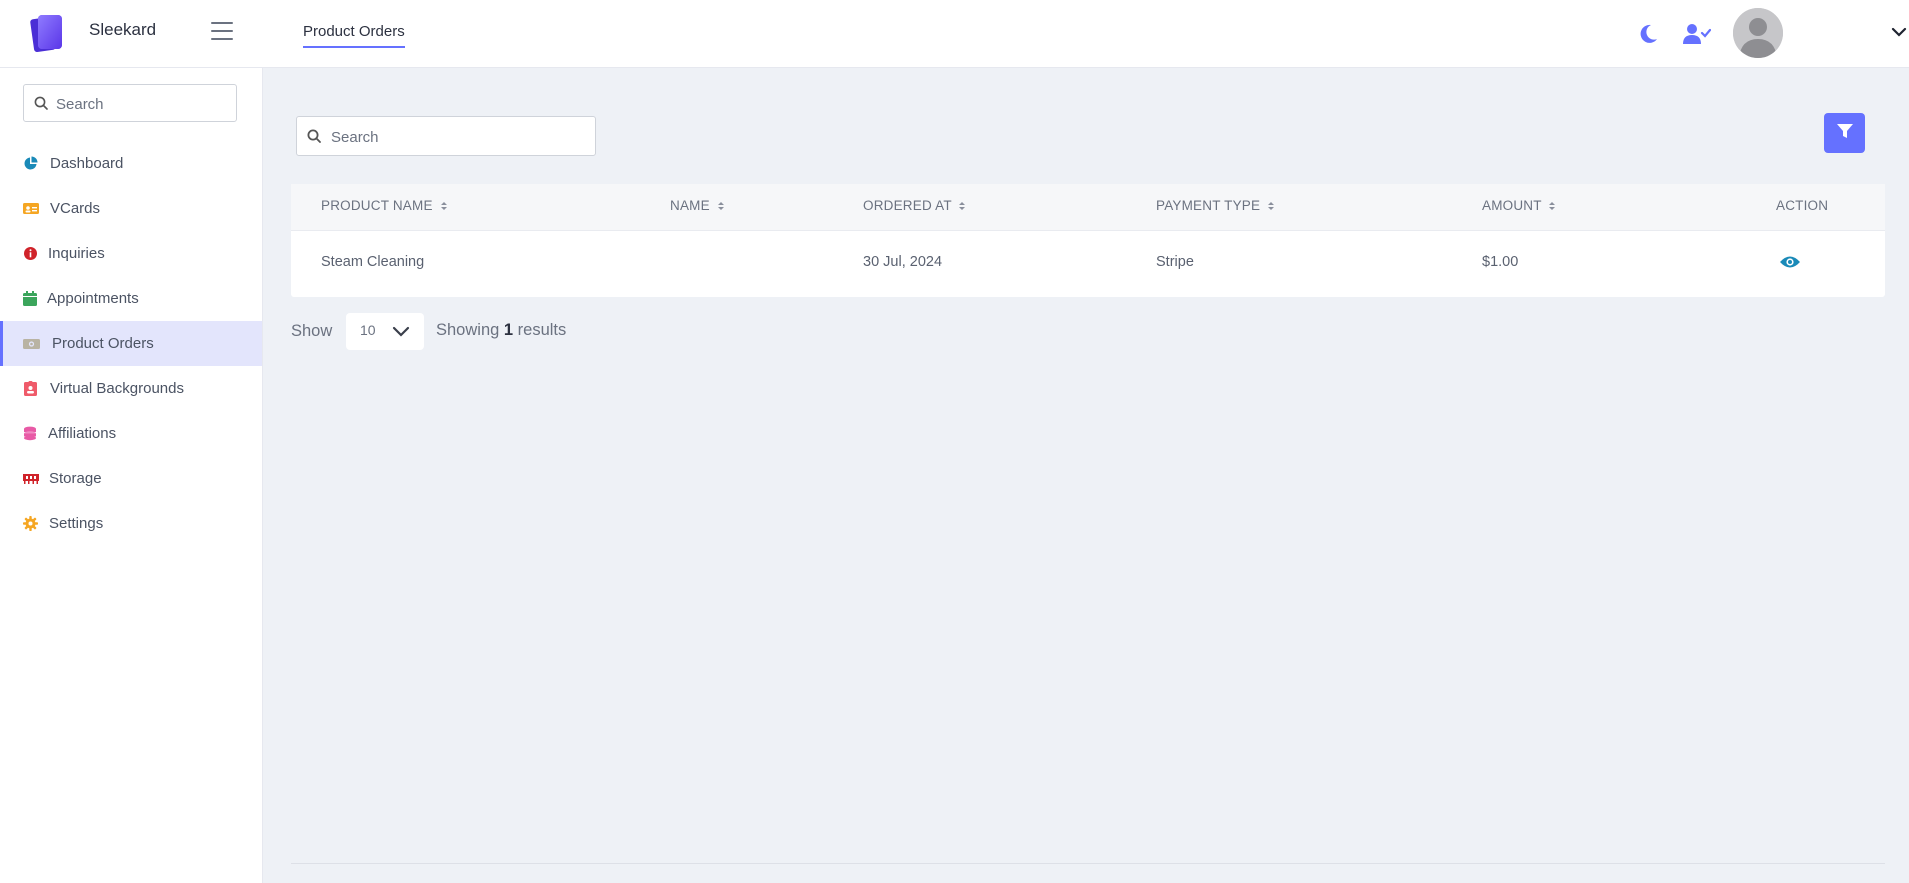 This screenshot has height=883, width=1909. I want to click on sidebar: Dashboard VCards, so click(131, 475).